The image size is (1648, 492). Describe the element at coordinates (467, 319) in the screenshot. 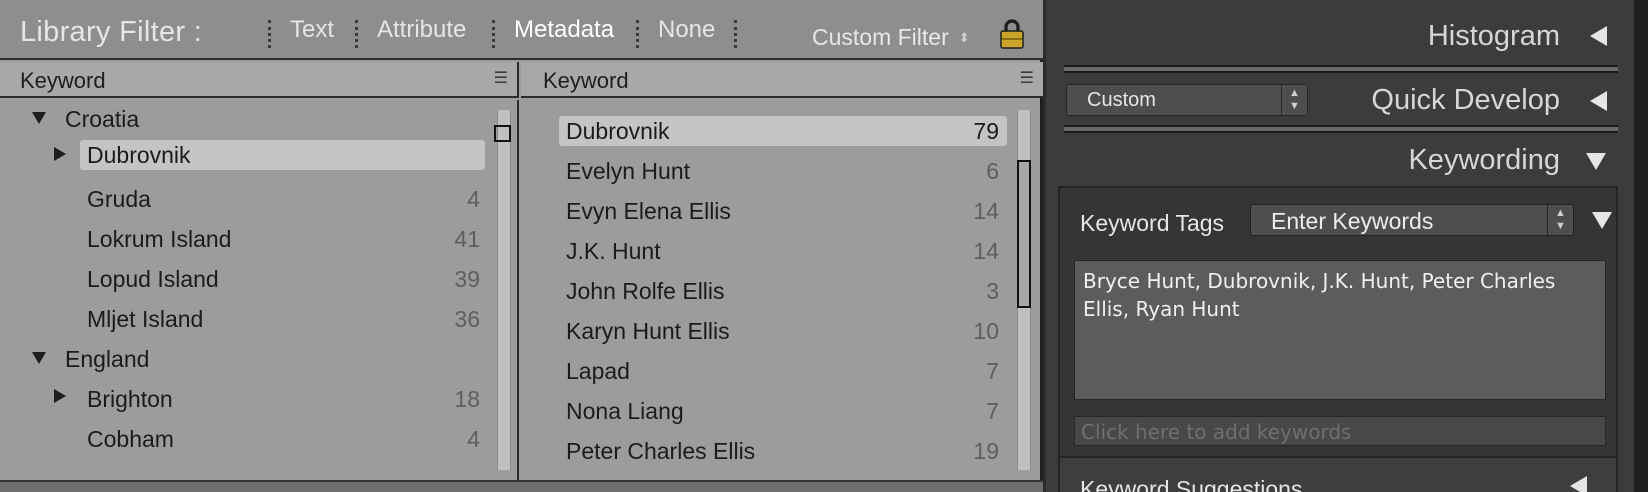

I see `list-item-count: 36` at that location.